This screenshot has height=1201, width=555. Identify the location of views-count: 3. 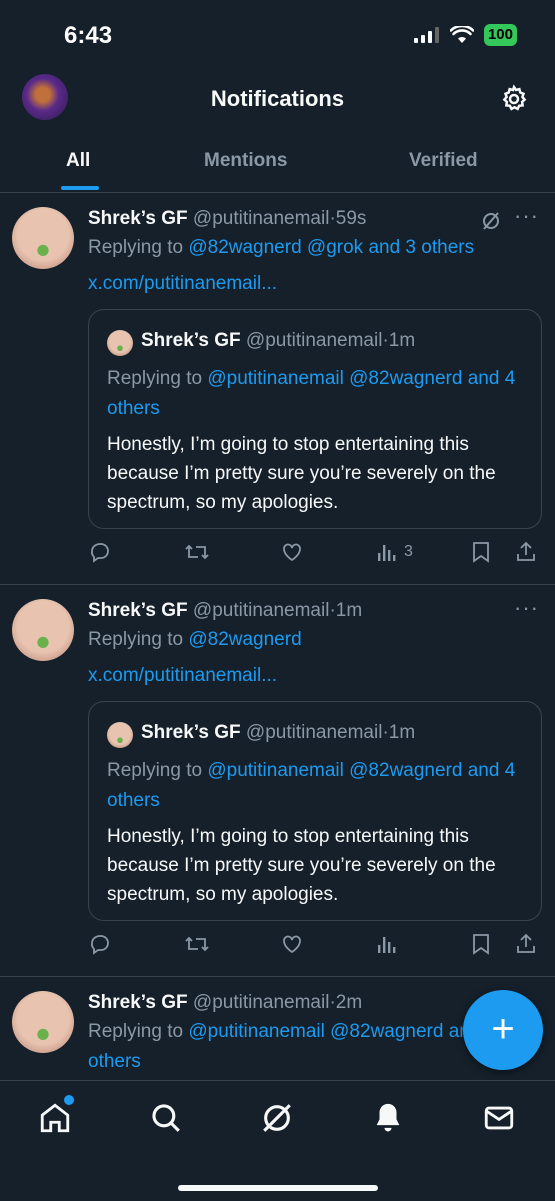
(408, 551).